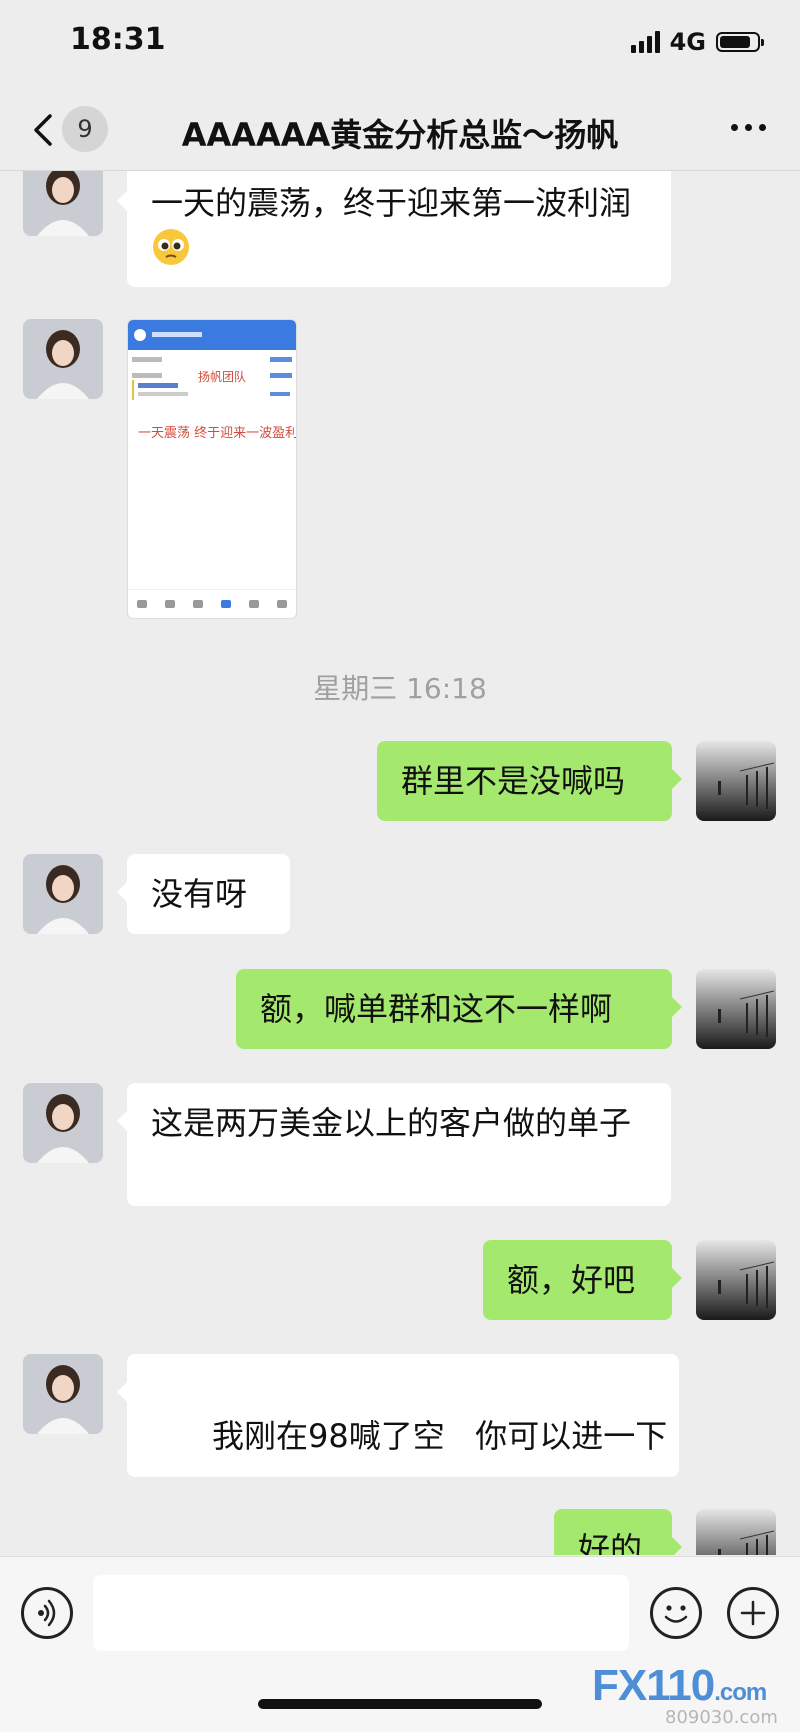 This screenshot has height=1732, width=800. I want to click on message-text: 我刚在98喊了空 你可以进一下, so click(440, 1436).